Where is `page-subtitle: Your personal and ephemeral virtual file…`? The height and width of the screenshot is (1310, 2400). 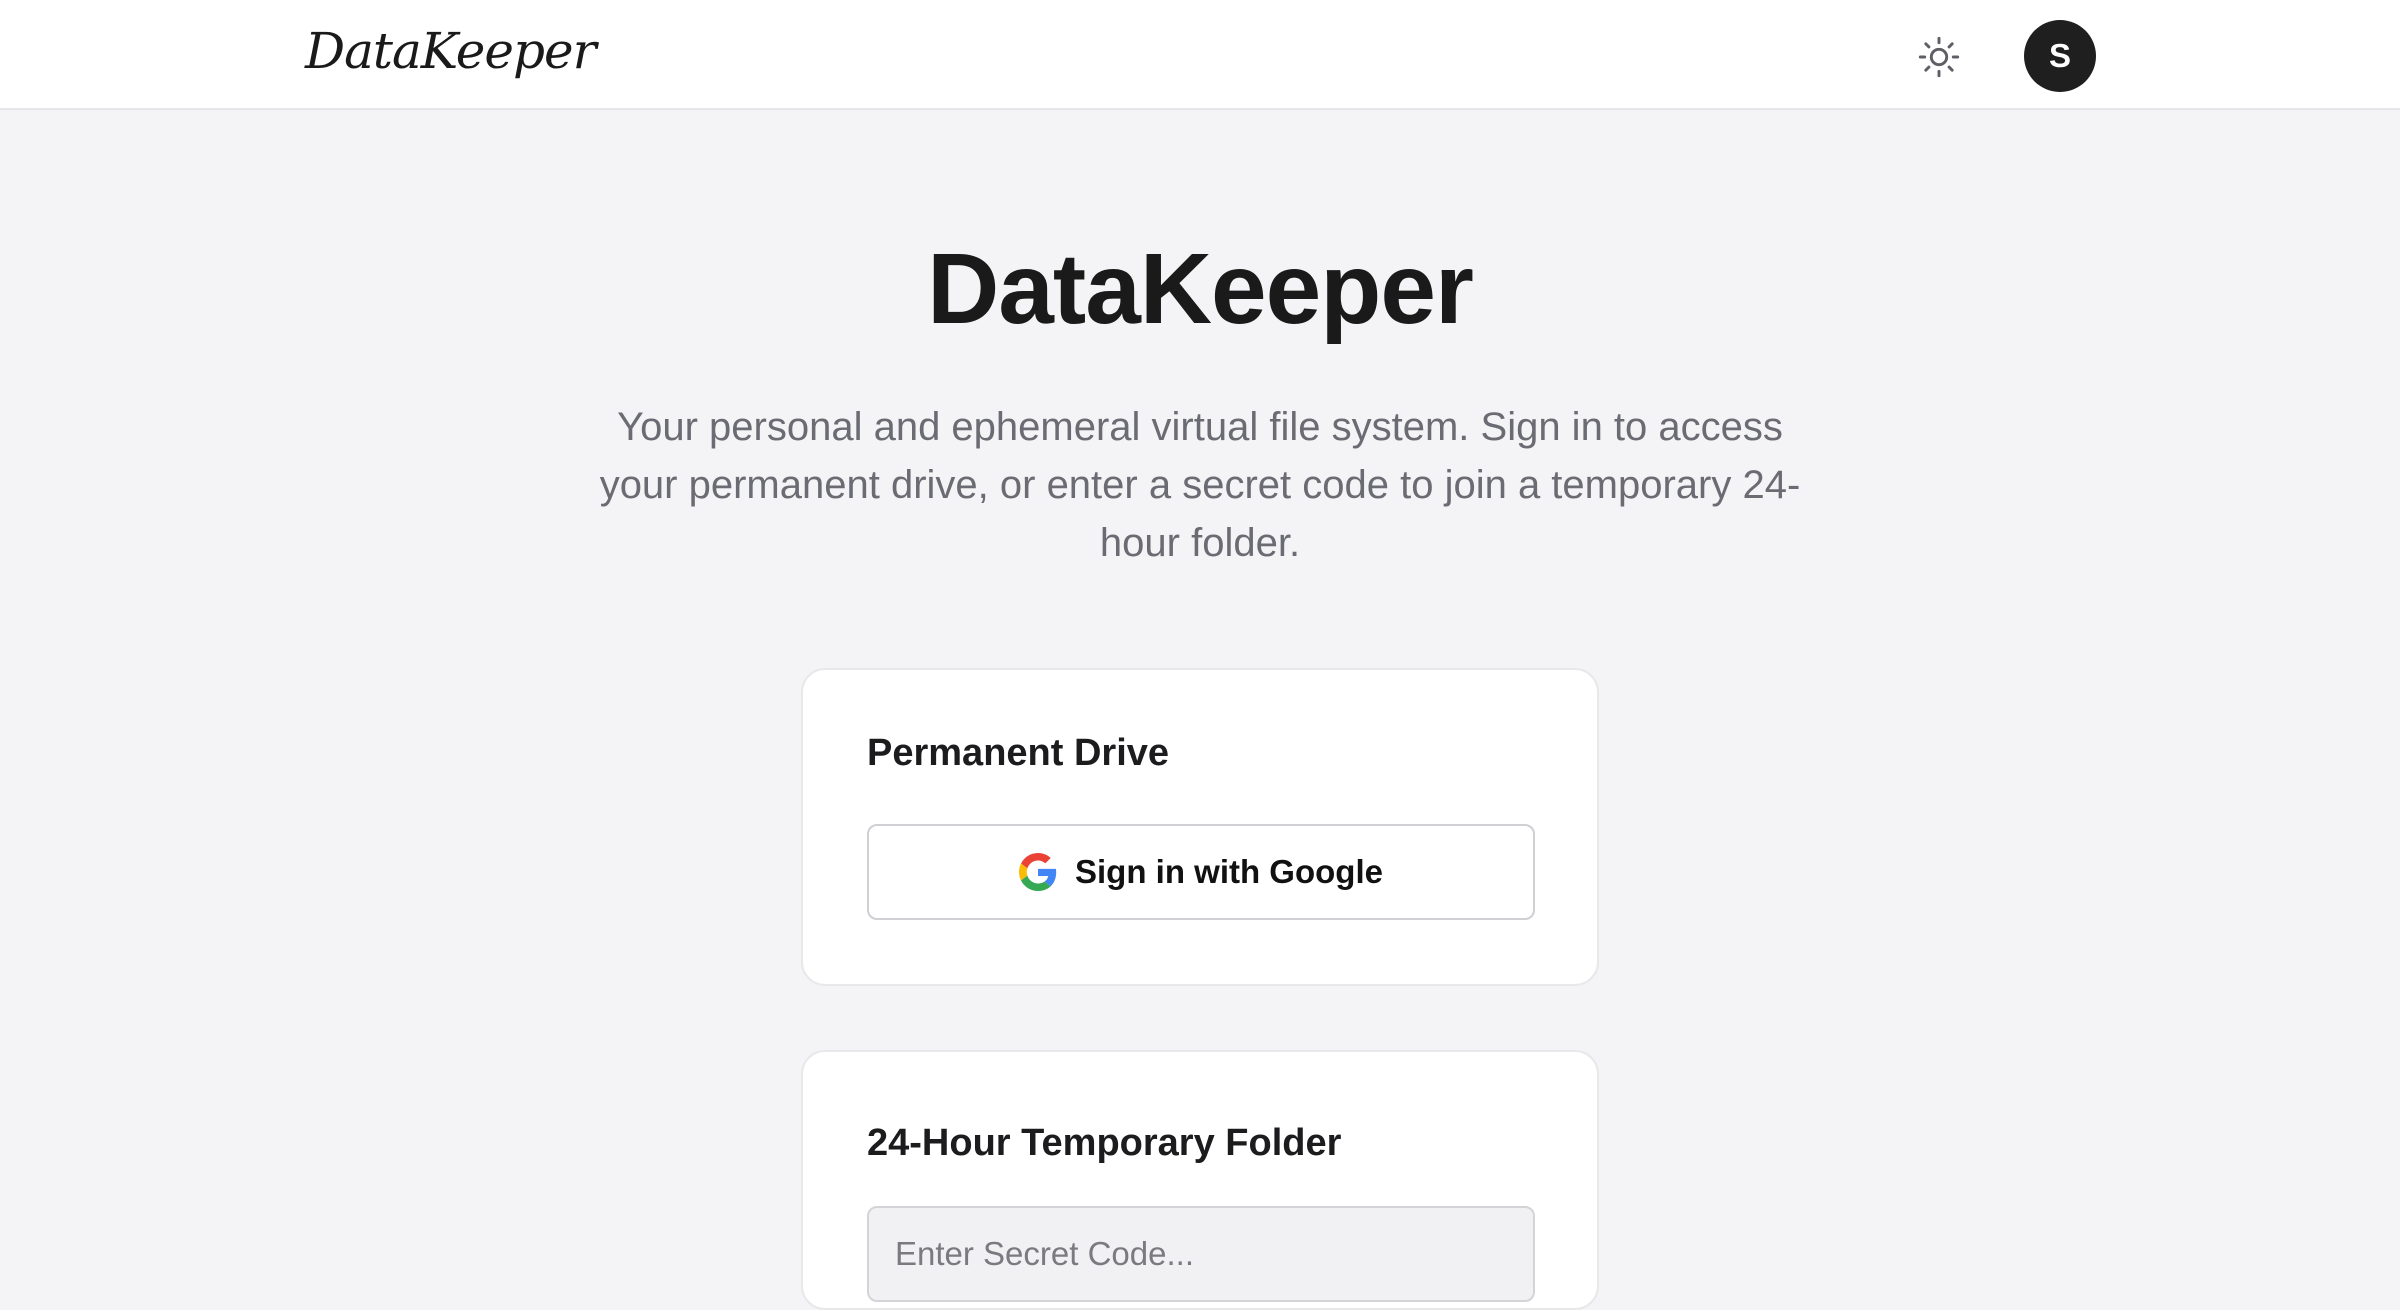 page-subtitle: Your personal and ephemeral virtual file… is located at coordinates (1200, 485).